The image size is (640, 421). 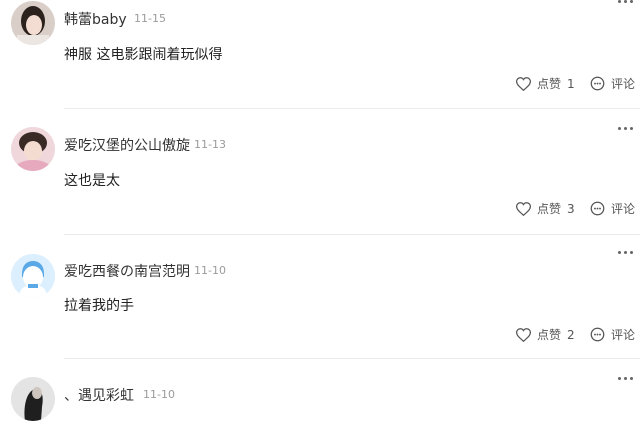 I want to click on comment-date: 11-15, so click(x=150, y=18).